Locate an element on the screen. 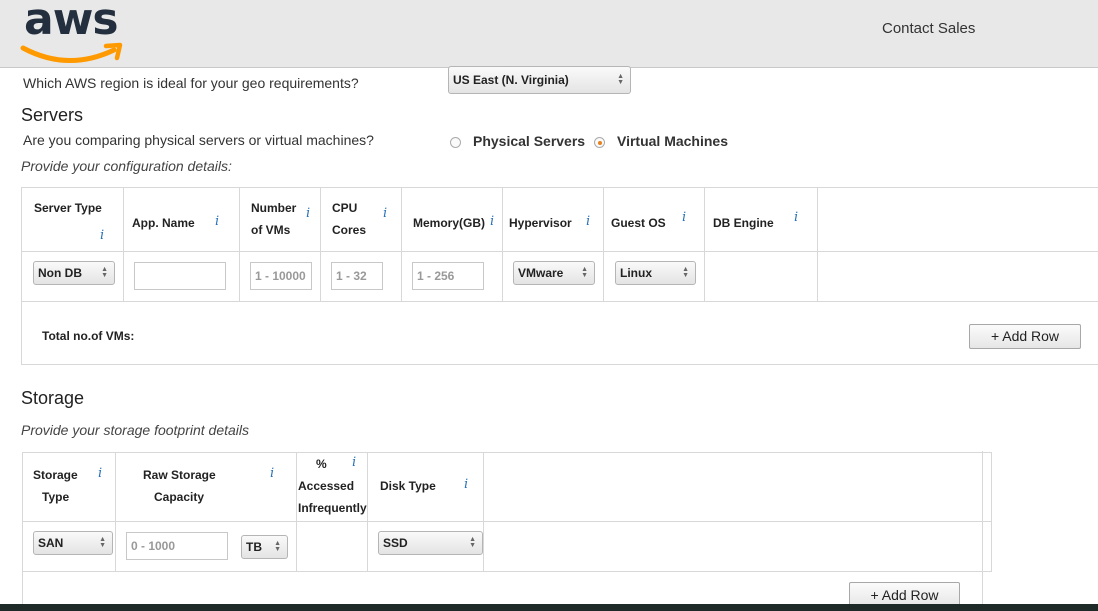 This screenshot has width=1098, height=611. header-accessed-line2: Accessed is located at coordinates (326, 486).